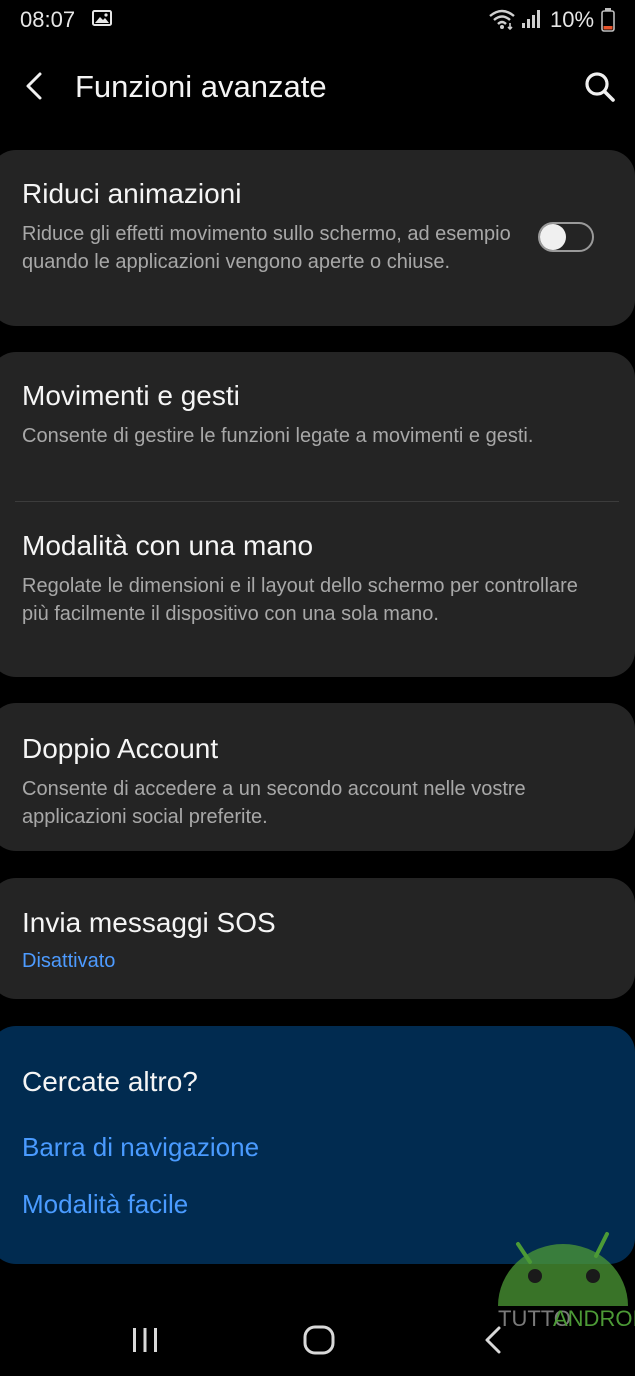  What do you see at coordinates (69, 961) in the screenshot?
I see `sos-status: Disattivato` at bounding box center [69, 961].